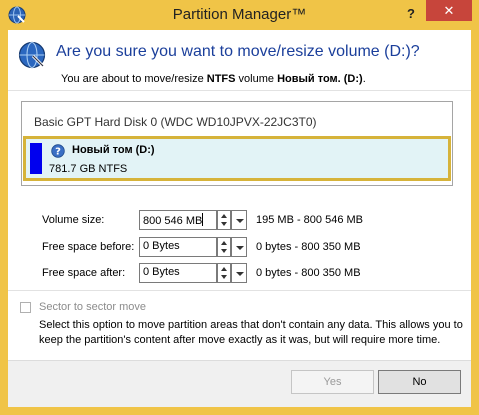 Image resolution: width=479 pixels, height=415 pixels. What do you see at coordinates (92, 307) in the screenshot?
I see `sector-to-sector-label: Sector to sector move` at bounding box center [92, 307].